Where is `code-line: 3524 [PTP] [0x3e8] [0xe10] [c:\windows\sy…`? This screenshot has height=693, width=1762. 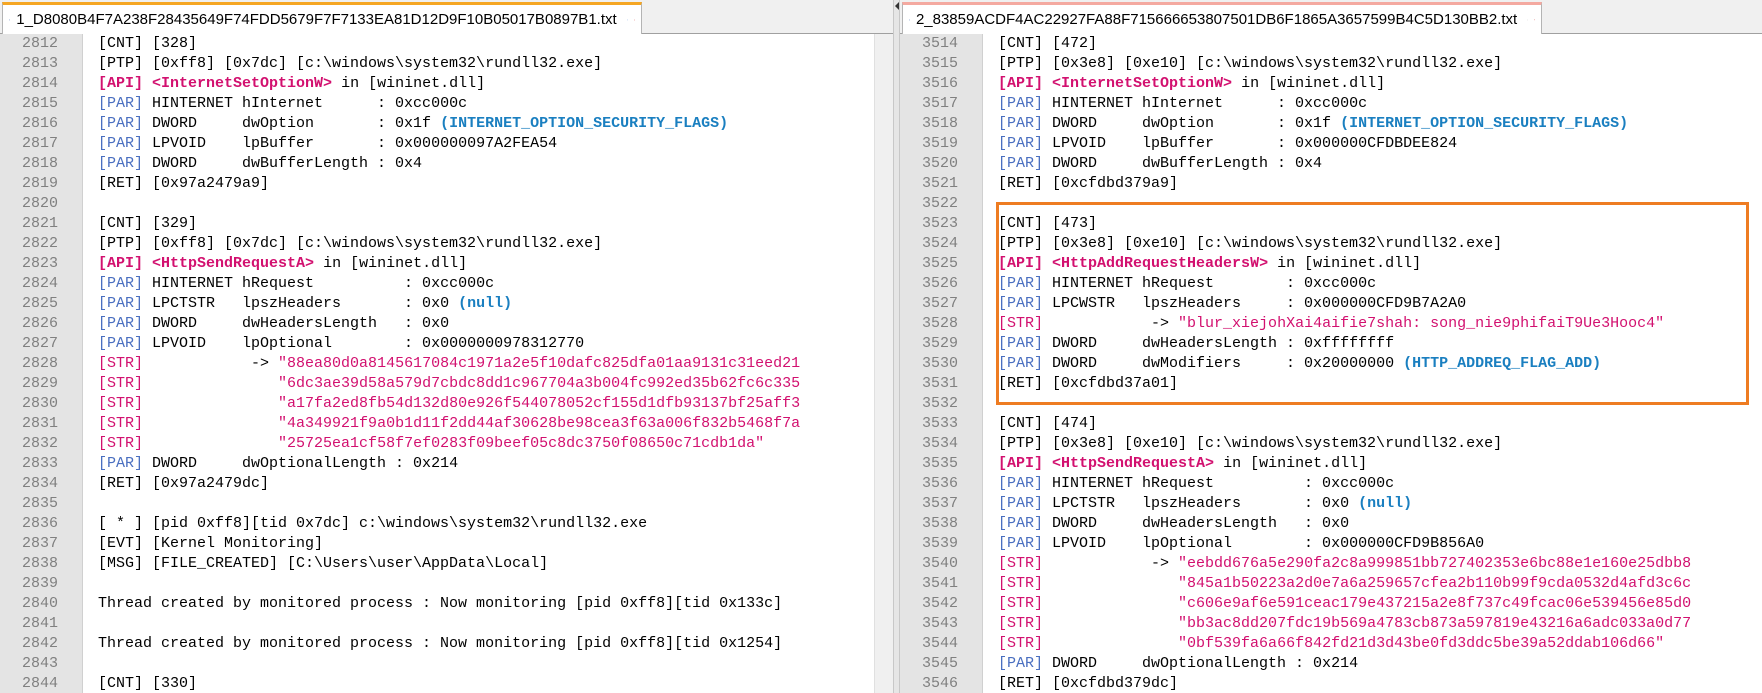
code-line: 3524 [PTP] [0x3e8] [0xe10] [c:\windows\sy… is located at coordinates (1331, 244).